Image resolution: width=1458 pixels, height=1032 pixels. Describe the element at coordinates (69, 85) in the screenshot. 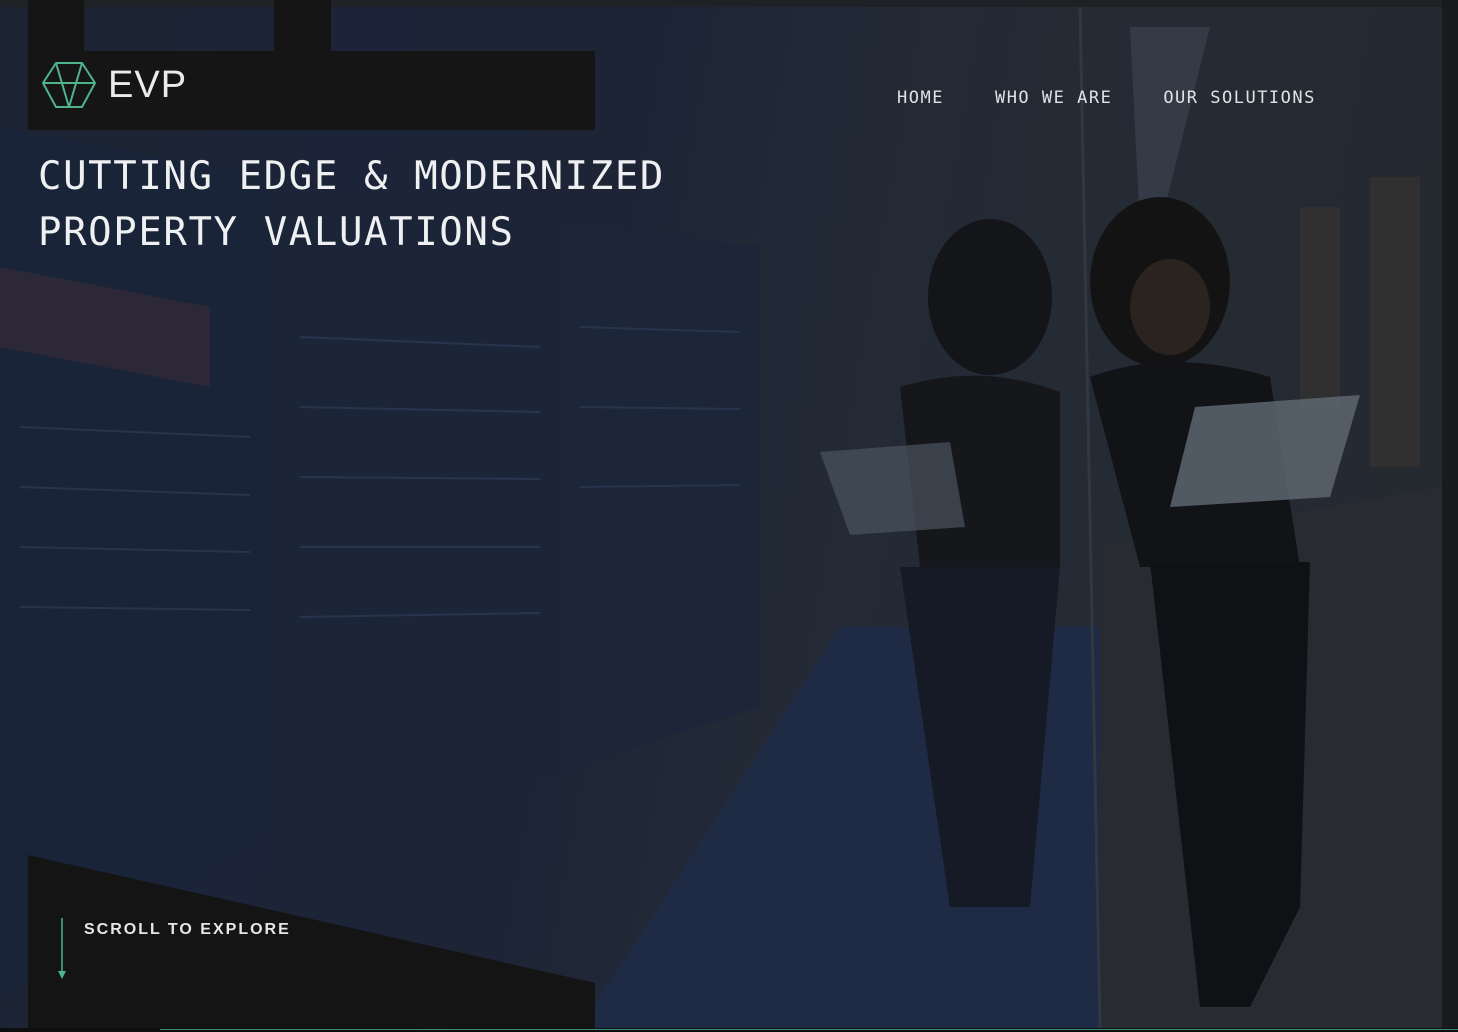

I see `gem-outline-icon` at that location.